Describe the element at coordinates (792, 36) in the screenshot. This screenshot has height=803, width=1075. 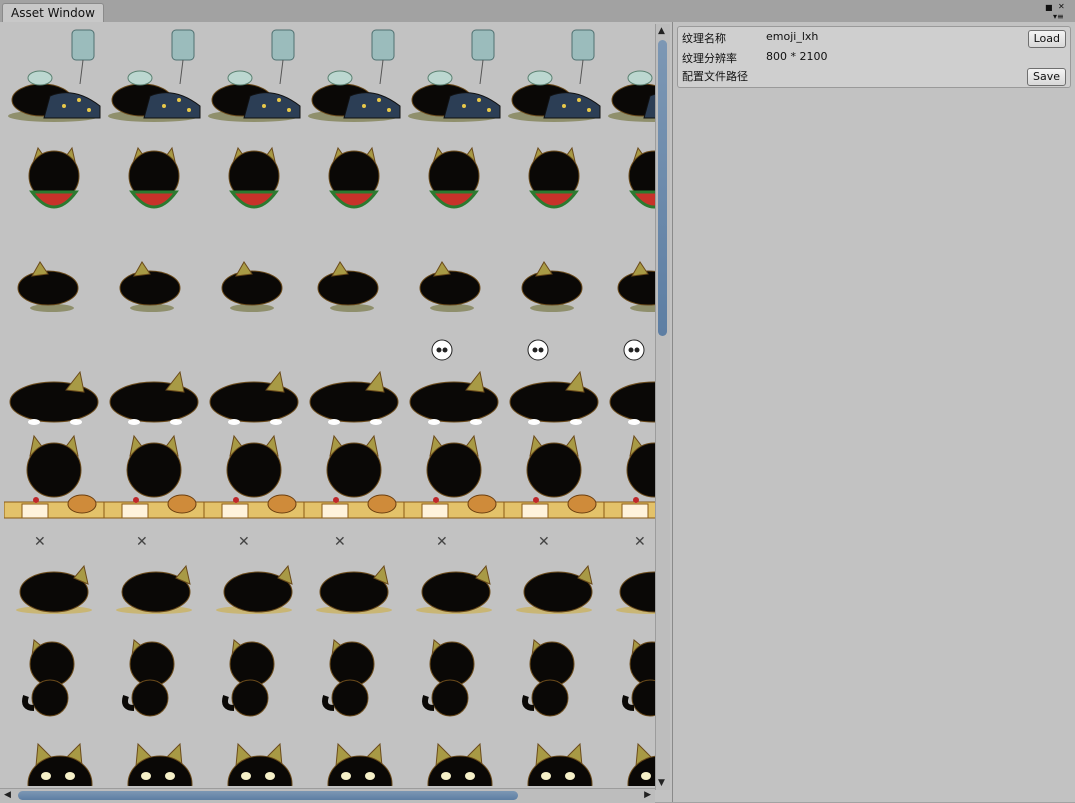
I see `texture-name-value: emoji_lxh` at that location.